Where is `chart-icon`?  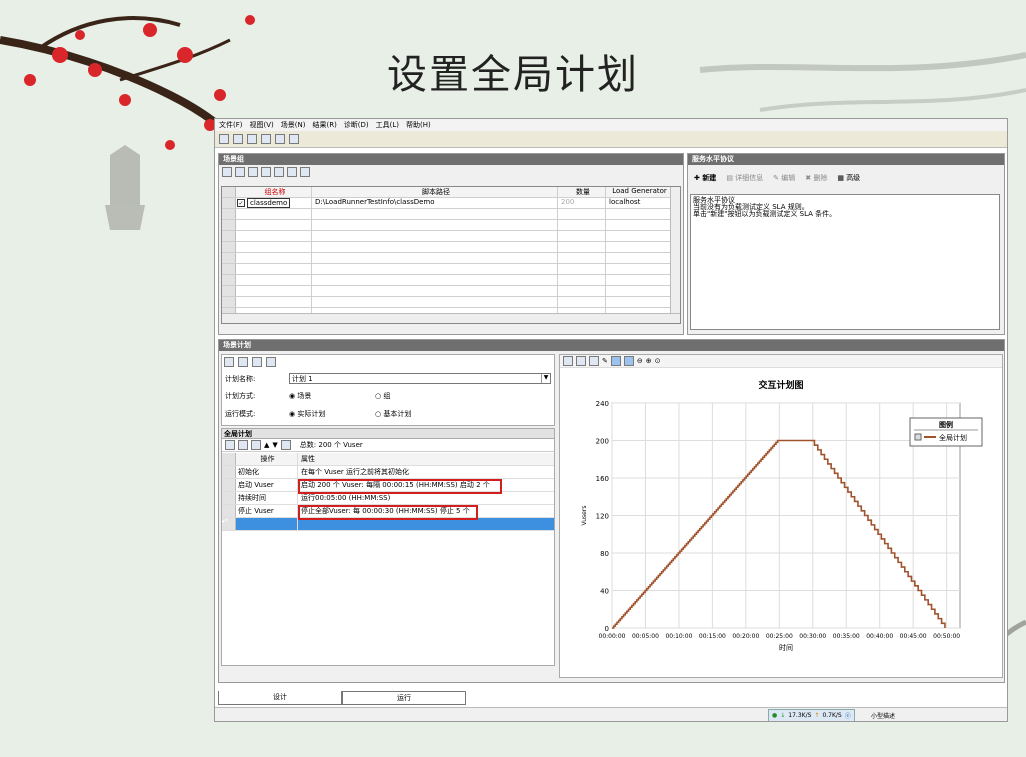 chart-icon is located at coordinates (294, 139).